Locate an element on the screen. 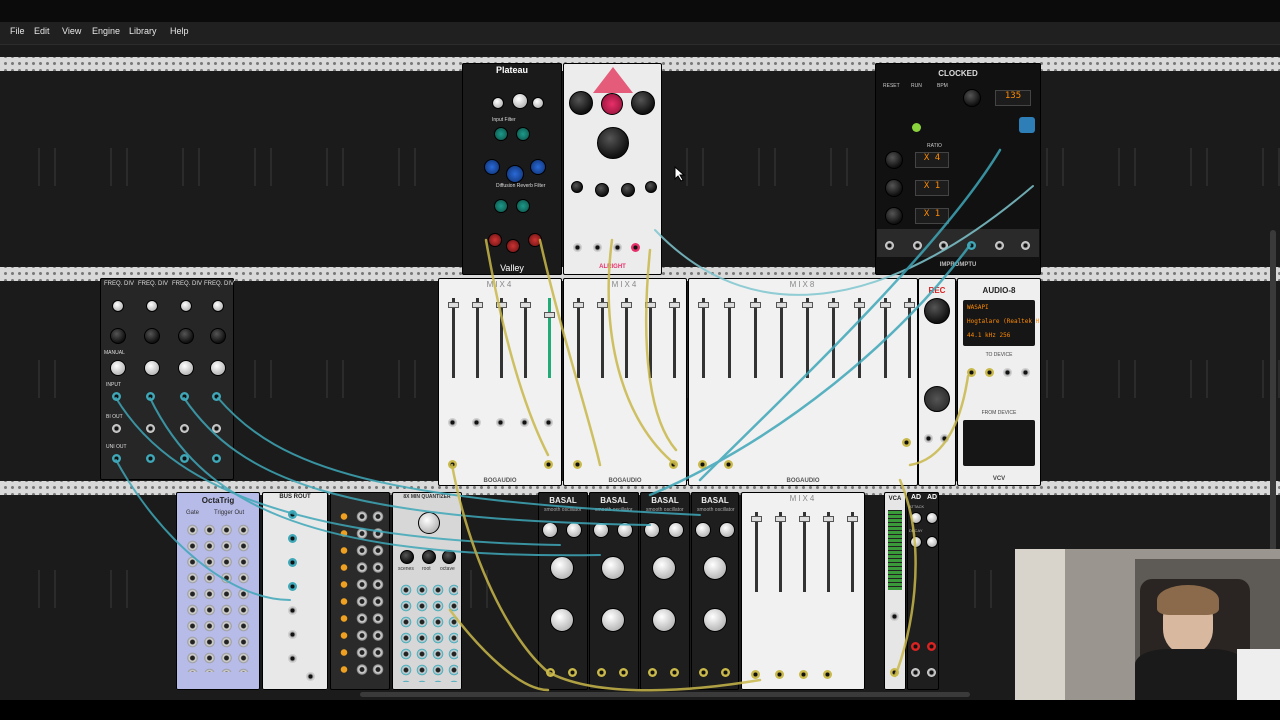 Image resolution: width=1280 pixels, height=720 pixels. person-hair is located at coordinates (1188, 600).